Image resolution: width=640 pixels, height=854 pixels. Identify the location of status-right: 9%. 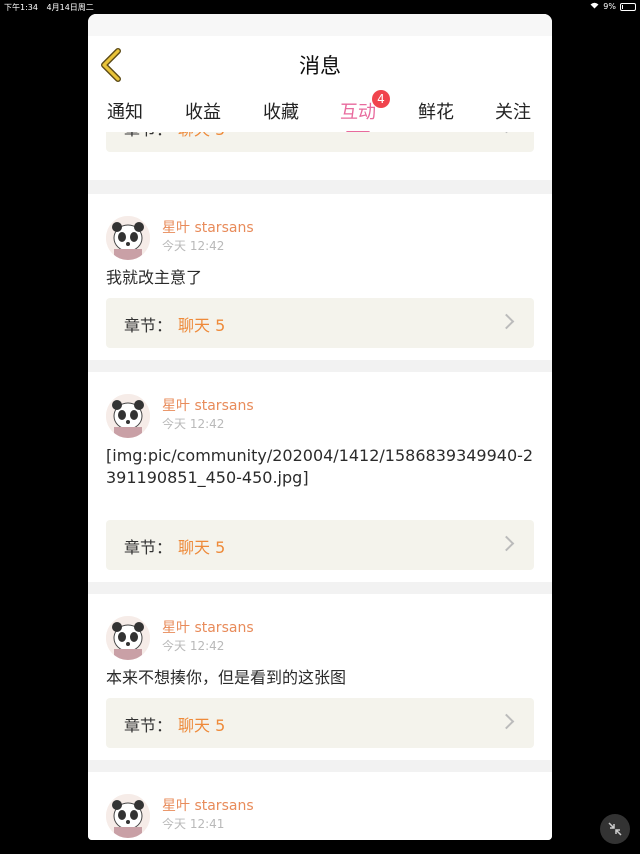
(613, 6).